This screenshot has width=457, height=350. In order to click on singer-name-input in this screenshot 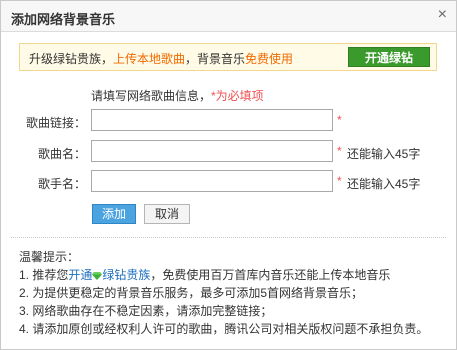, I will do `click(212, 181)`.